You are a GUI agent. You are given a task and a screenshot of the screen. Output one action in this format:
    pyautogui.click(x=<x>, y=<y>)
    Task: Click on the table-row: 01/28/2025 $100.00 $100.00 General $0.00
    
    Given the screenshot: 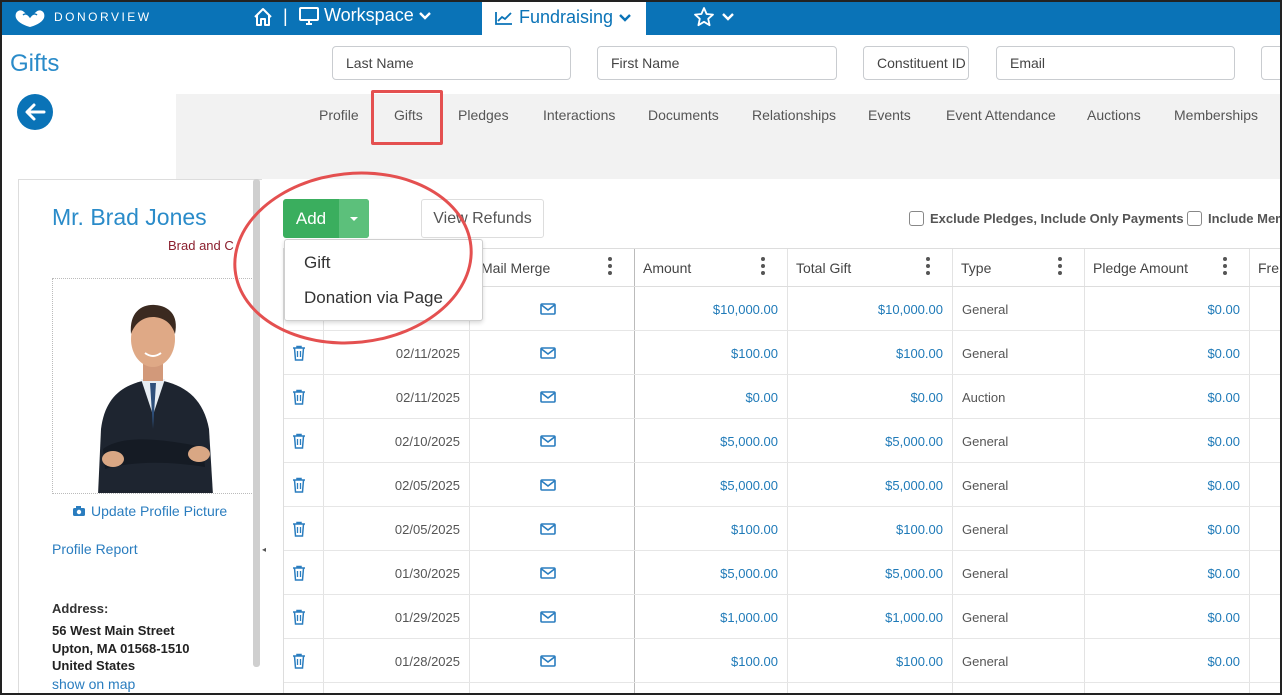 What is the action you would take?
    pyautogui.click(x=783, y=661)
    